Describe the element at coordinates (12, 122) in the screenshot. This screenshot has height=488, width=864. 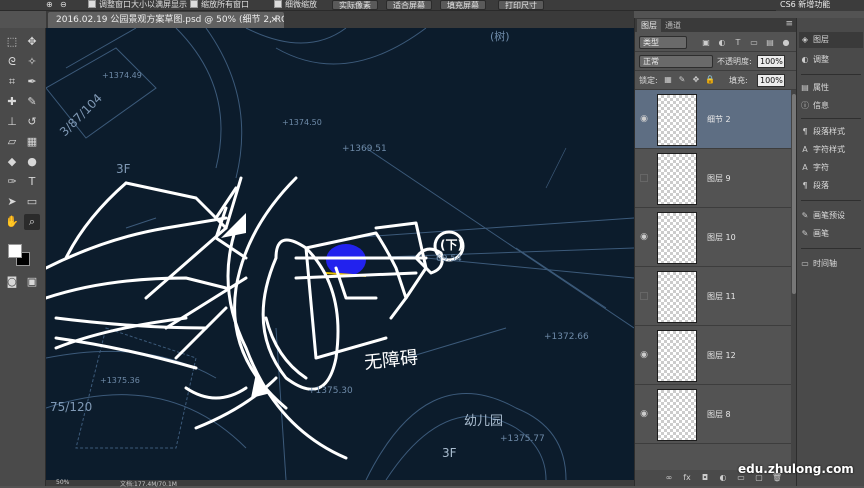
I see `clone-stamp-icon: ⊥` at that location.